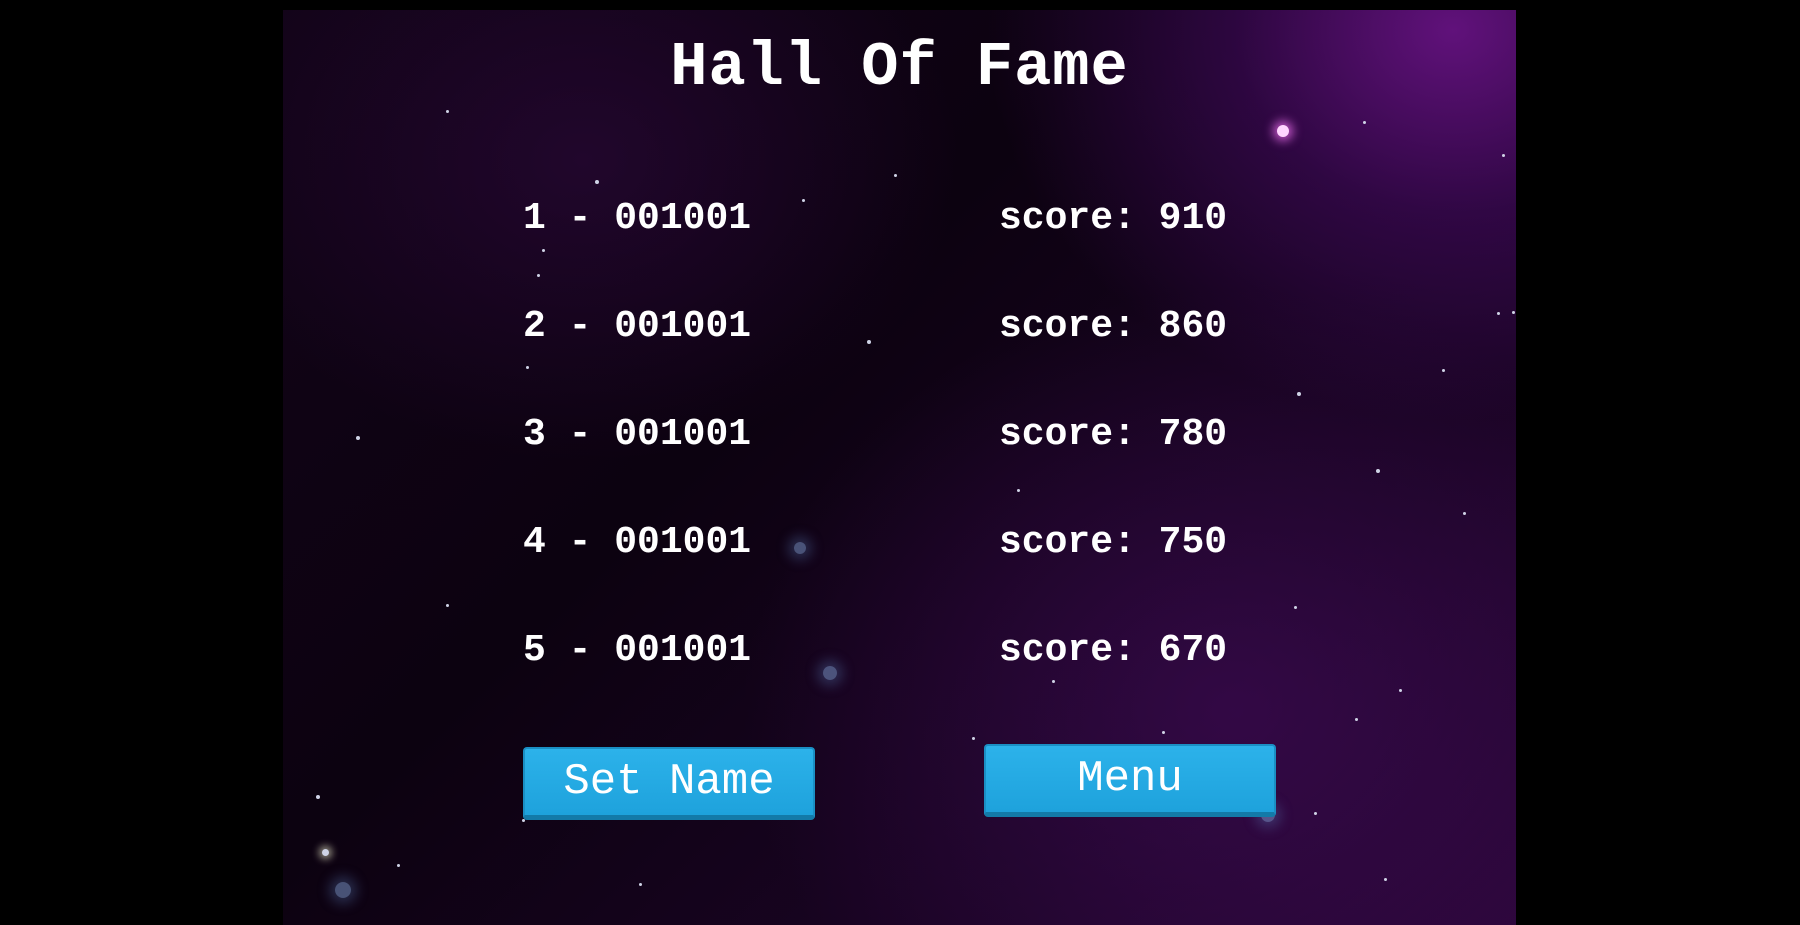  I want to click on rank-entry: 2 - 001001, so click(637, 326).